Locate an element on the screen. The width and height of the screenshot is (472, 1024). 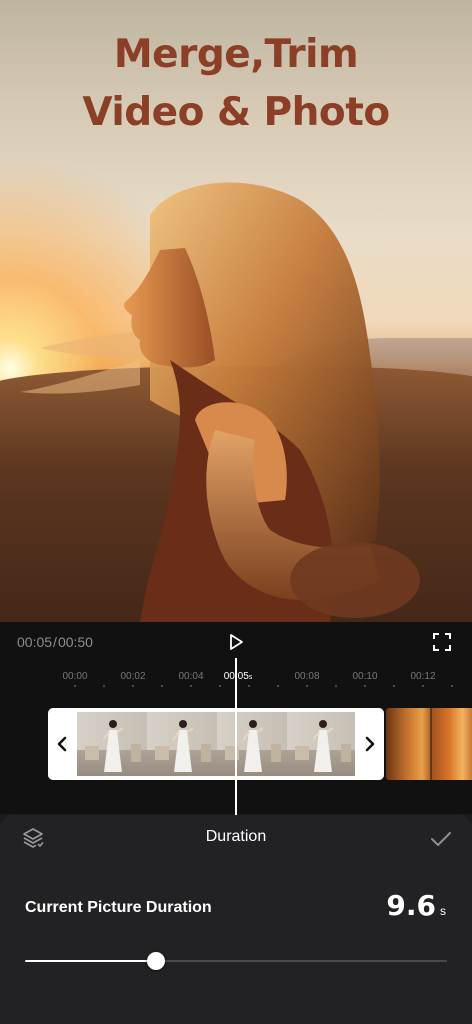
play-icon is located at coordinates (236, 642).